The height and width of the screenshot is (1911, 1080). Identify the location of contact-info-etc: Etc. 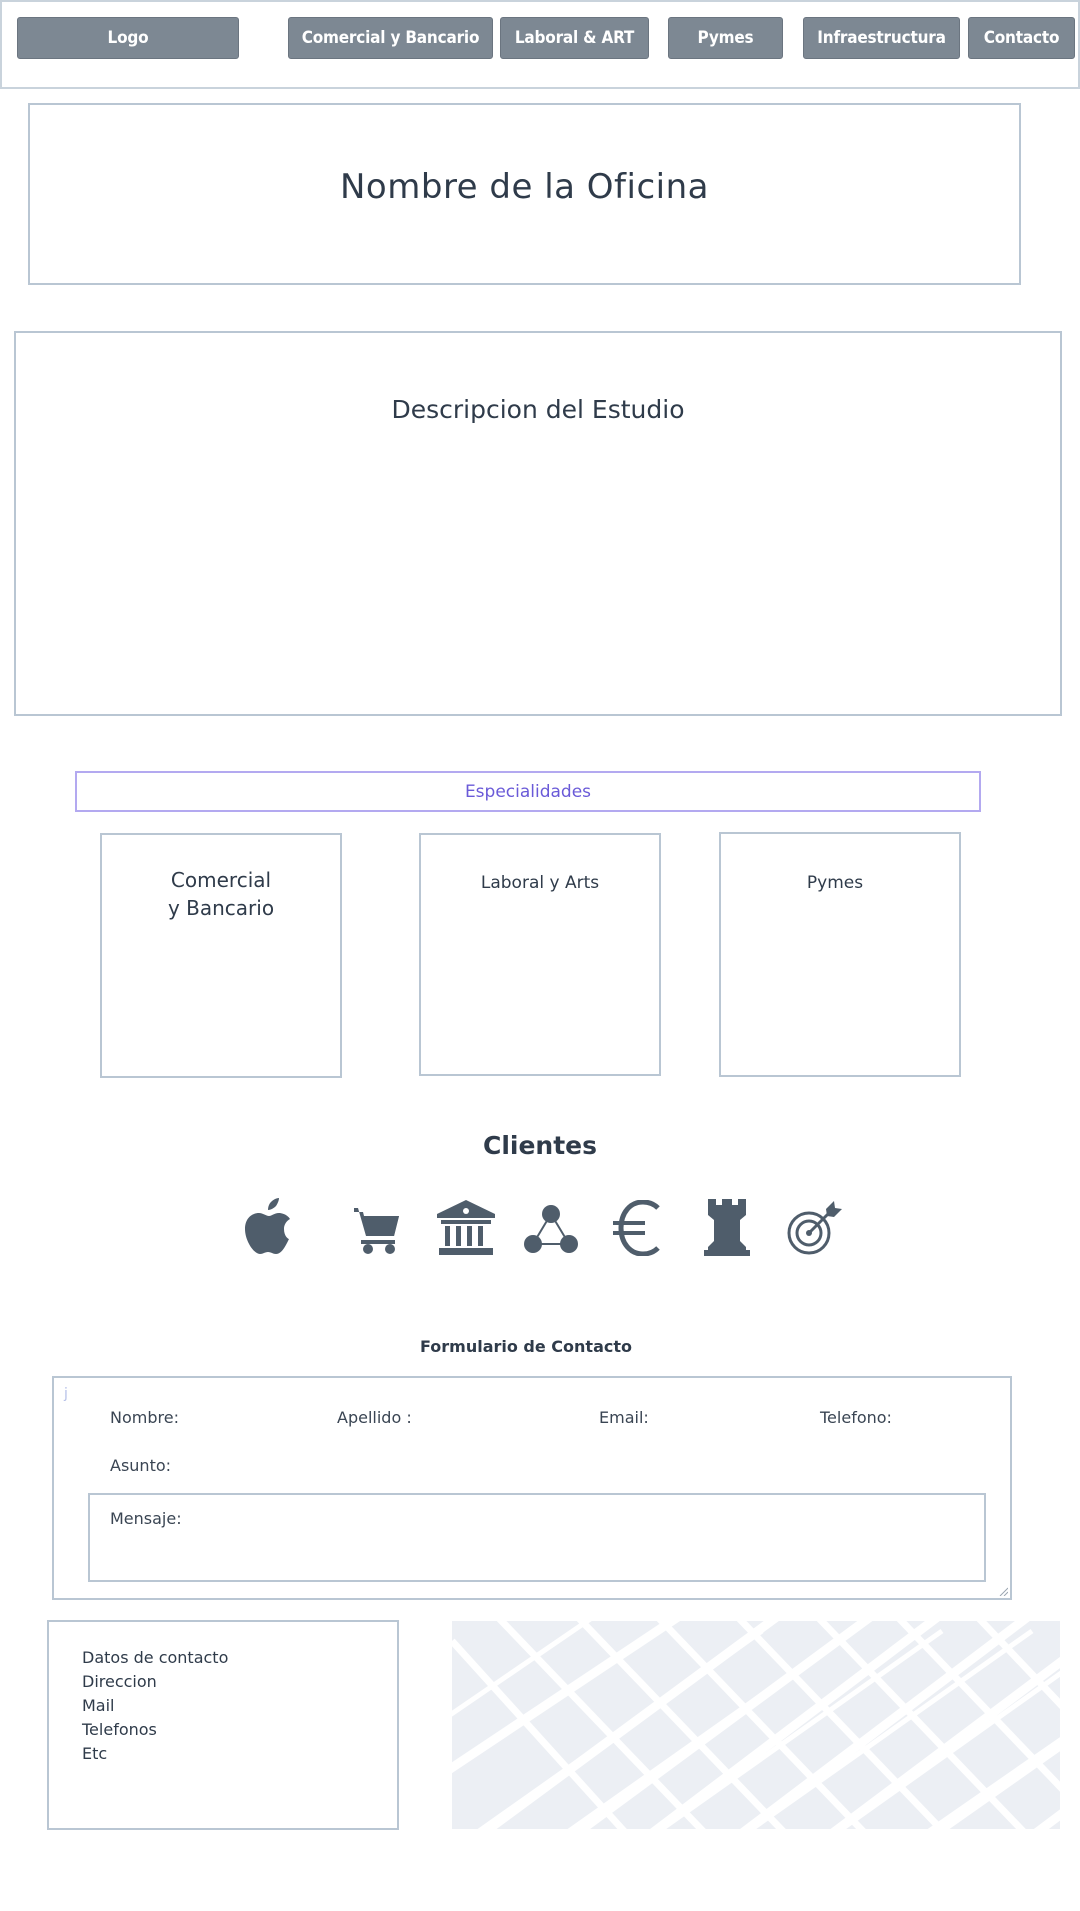
(95, 1753).